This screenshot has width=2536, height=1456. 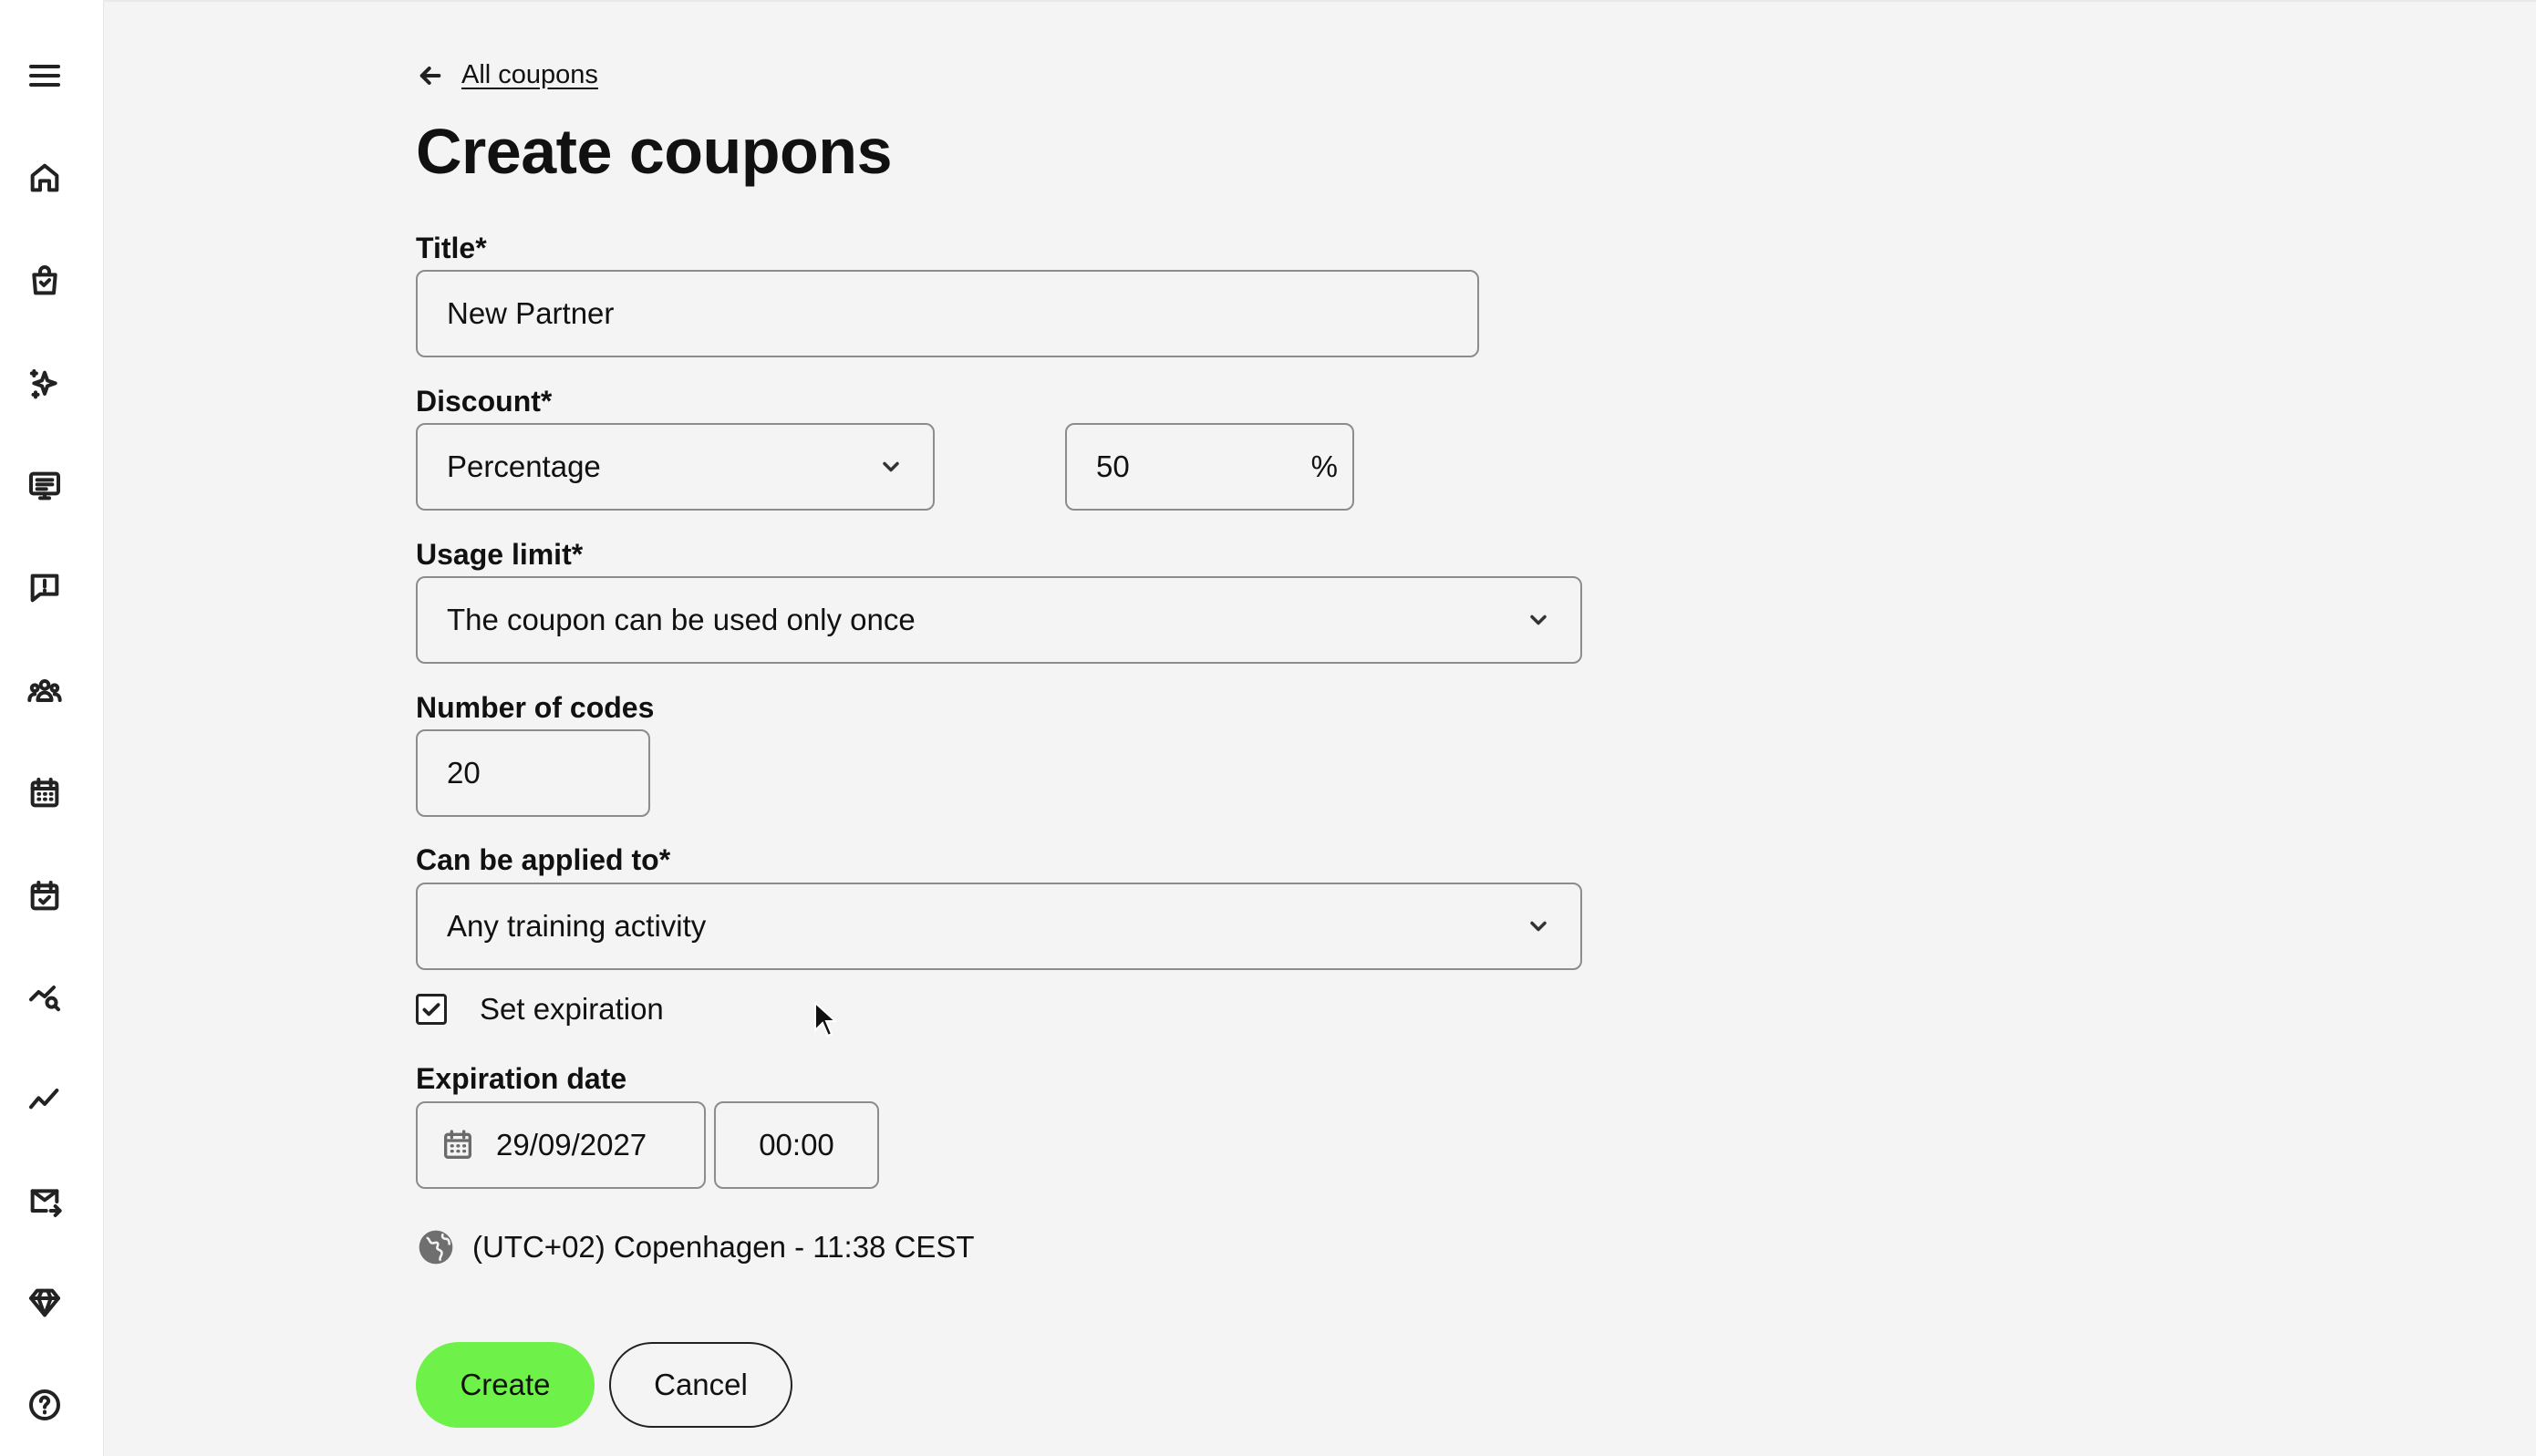 What do you see at coordinates (44, 691) in the screenshot?
I see `users-group-icon` at bounding box center [44, 691].